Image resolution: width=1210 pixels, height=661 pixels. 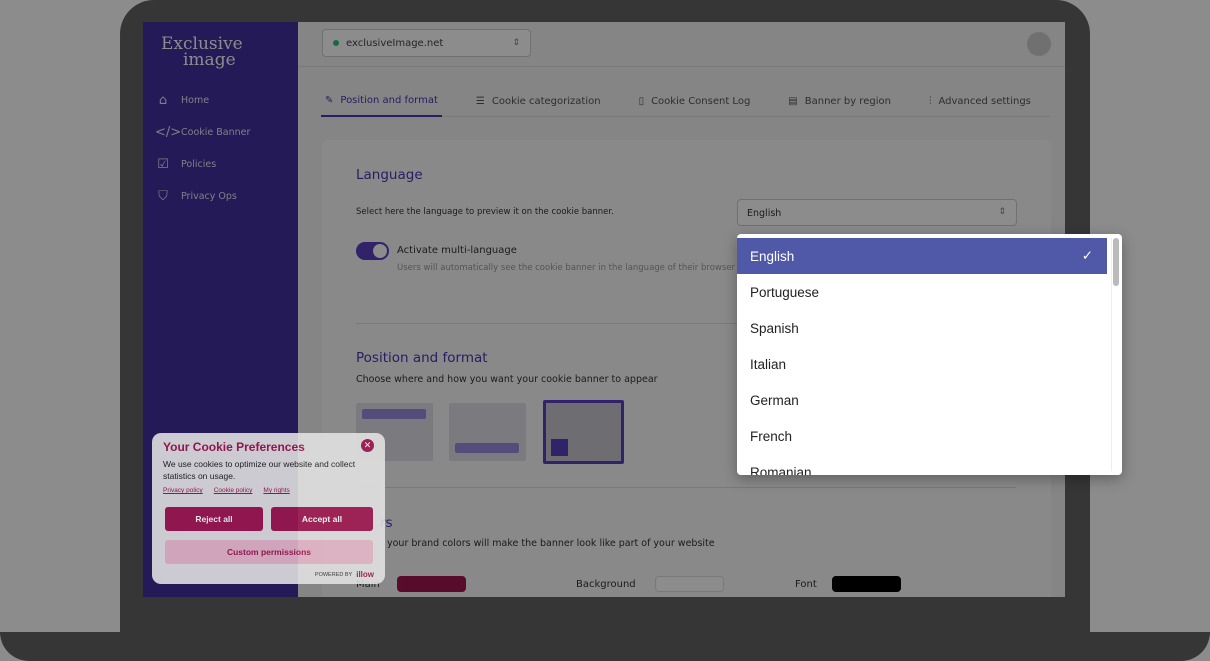 What do you see at coordinates (322, 519) in the screenshot?
I see `accept-all-button: Accept all` at bounding box center [322, 519].